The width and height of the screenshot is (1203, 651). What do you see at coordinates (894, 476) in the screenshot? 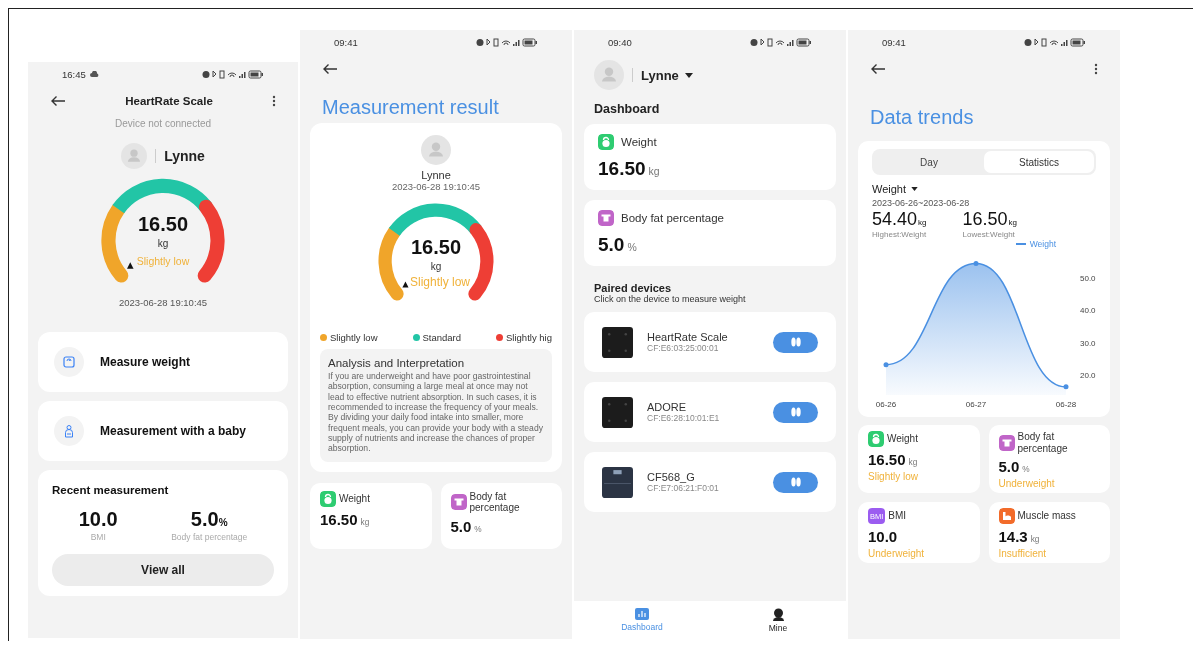
I see `metric-status: Slightly low` at bounding box center [894, 476].